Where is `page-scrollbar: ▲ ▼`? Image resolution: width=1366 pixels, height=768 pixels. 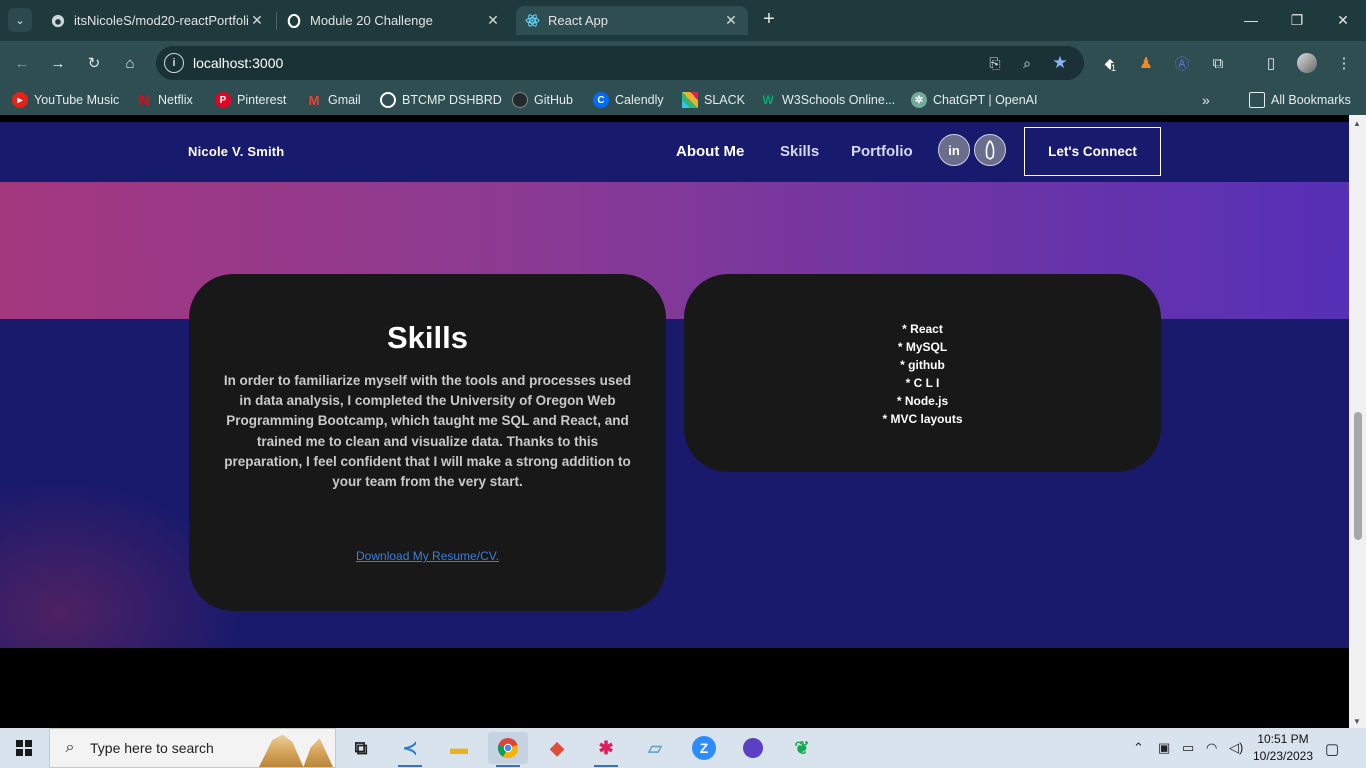 page-scrollbar: ▲ ▼ is located at coordinates (1357, 421).